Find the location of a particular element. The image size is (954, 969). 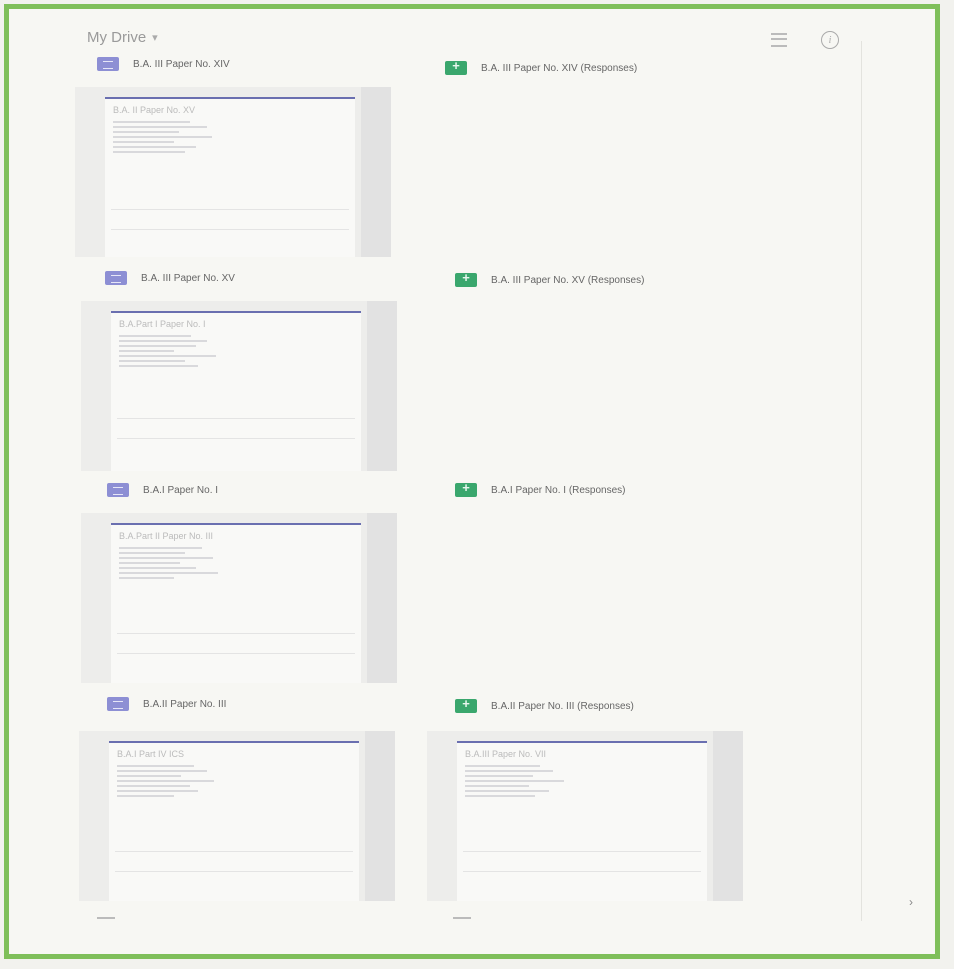

my-drive-menu: My Drive ▾ is located at coordinates (122, 37).